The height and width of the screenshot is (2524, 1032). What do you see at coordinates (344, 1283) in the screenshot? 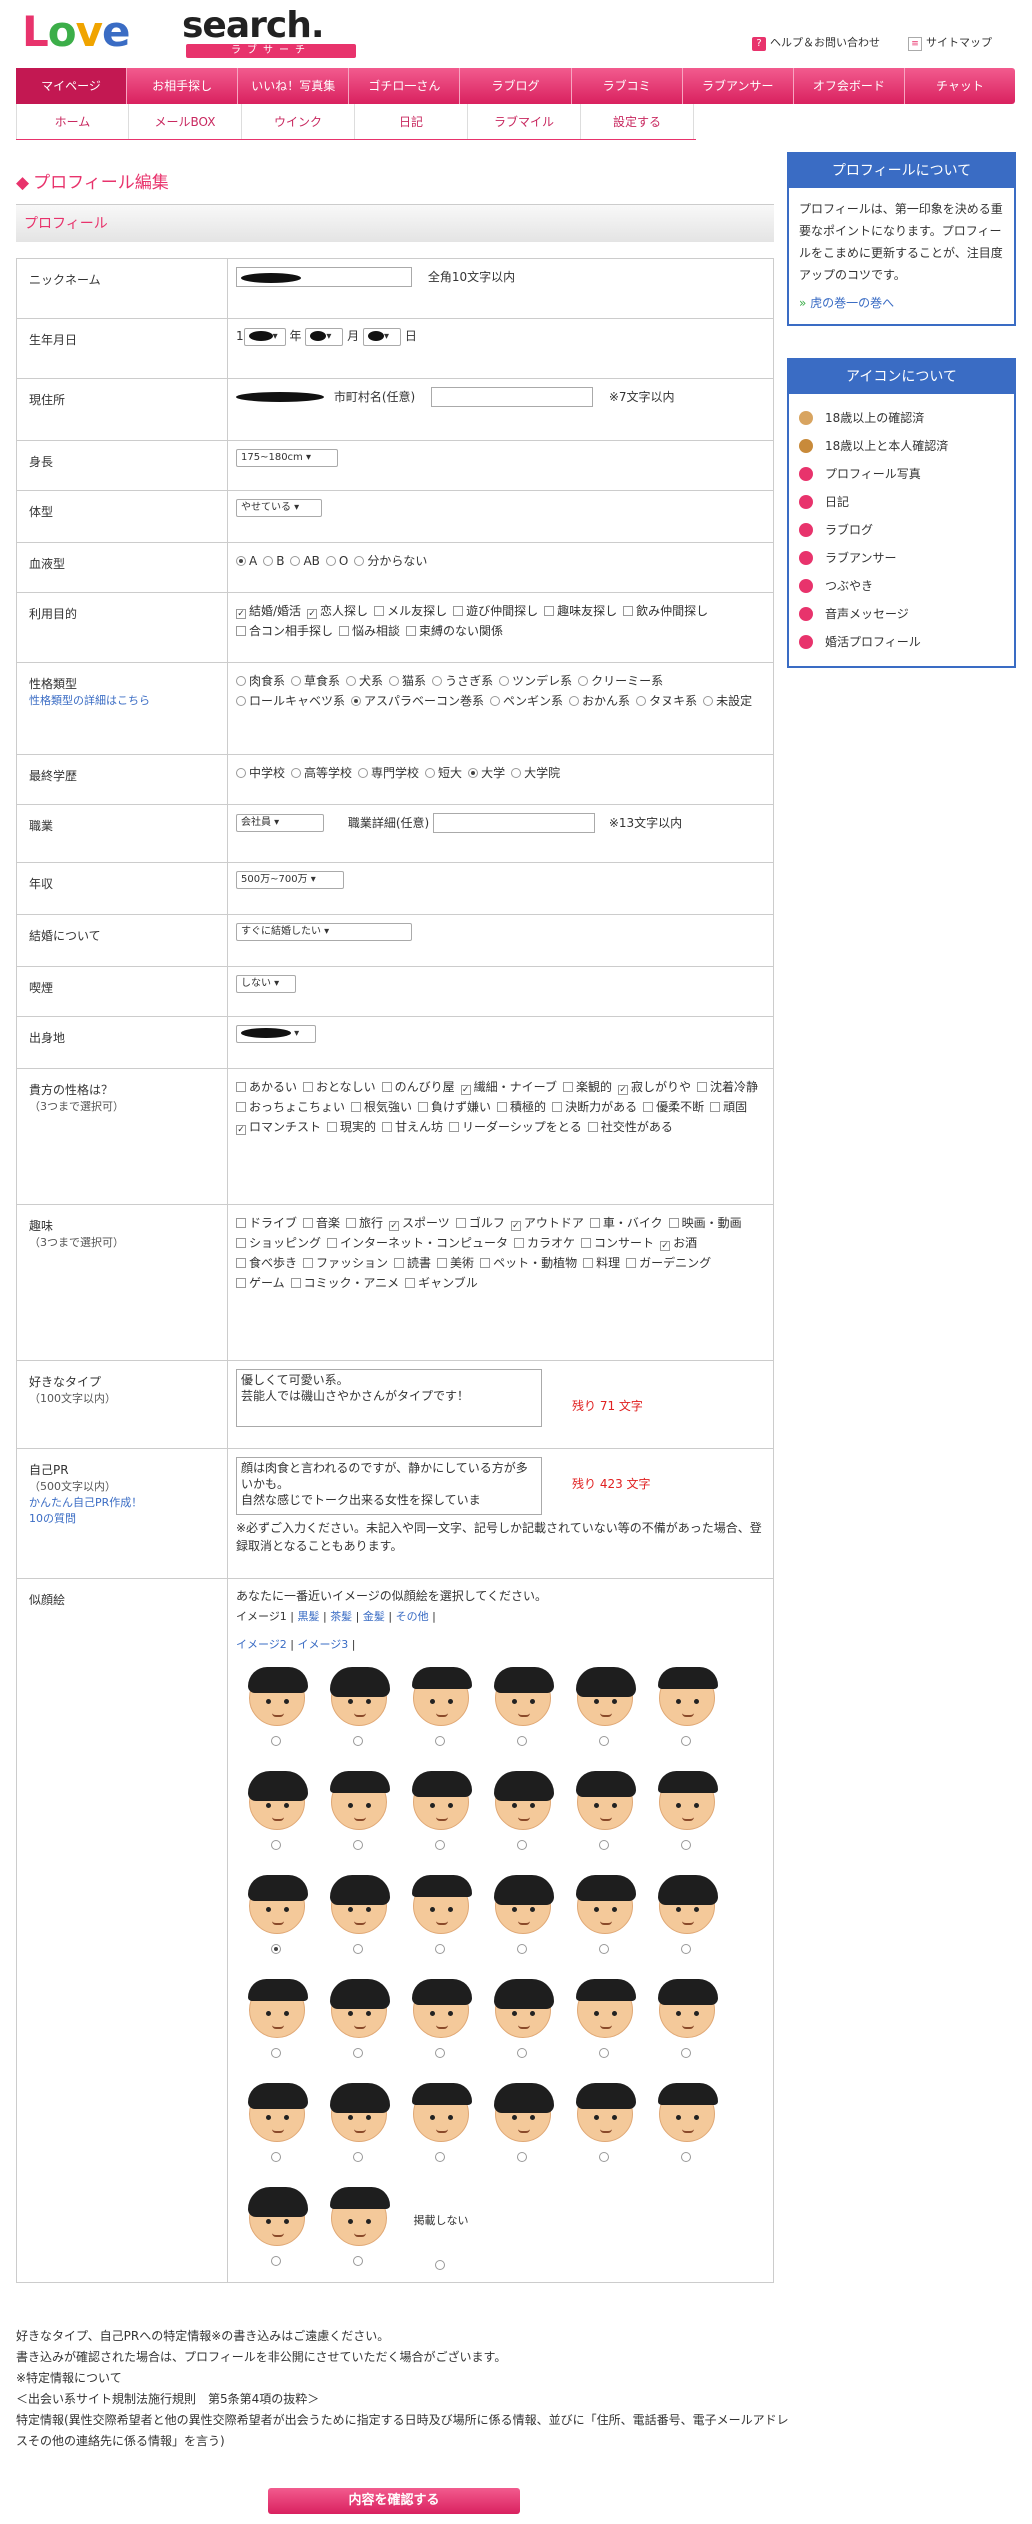
I see `hobby-option: コミック・アニメ` at bounding box center [344, 1283].